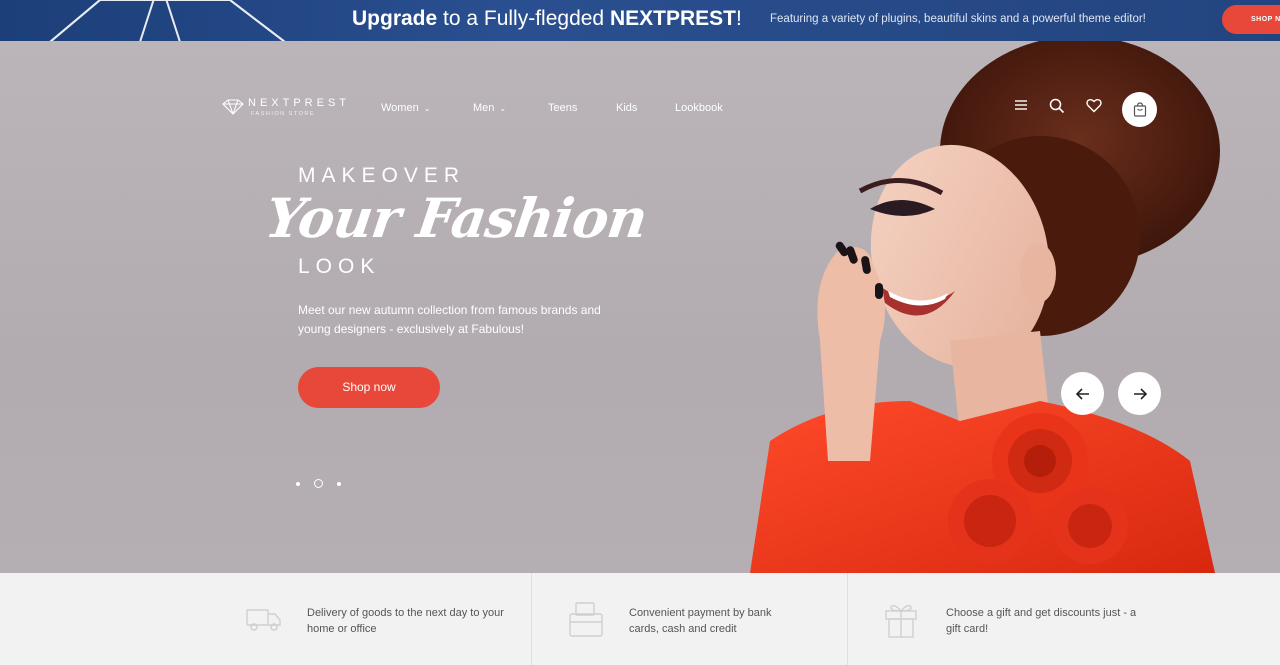 The width and height of the screenshot is (1280, 665). Describe the element at coordinates (283, 114) in the screenshot. I see `logo-tagline: FASHION STORE` at that location.